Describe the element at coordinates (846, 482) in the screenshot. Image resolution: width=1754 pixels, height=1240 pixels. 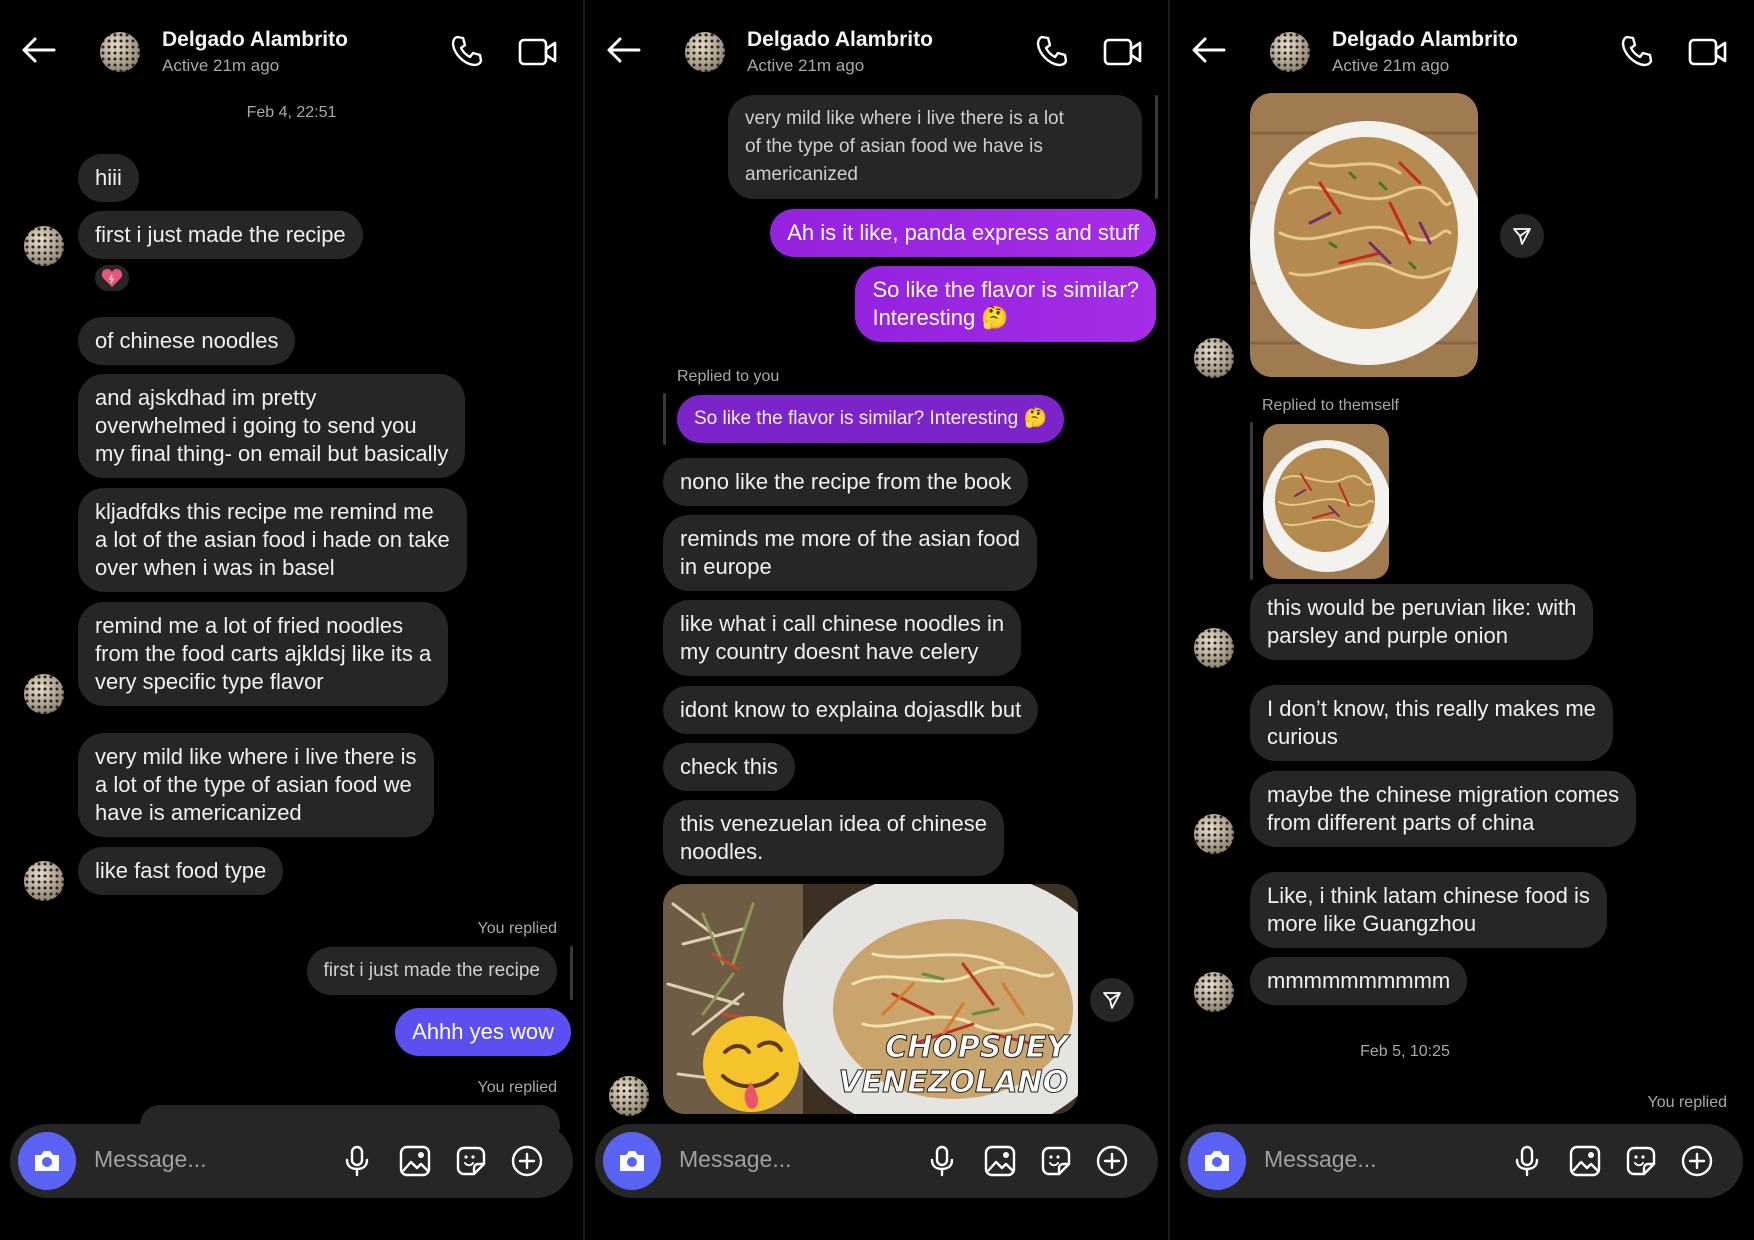
I see `message-bubble: nono like the recipe from the book` at that location.